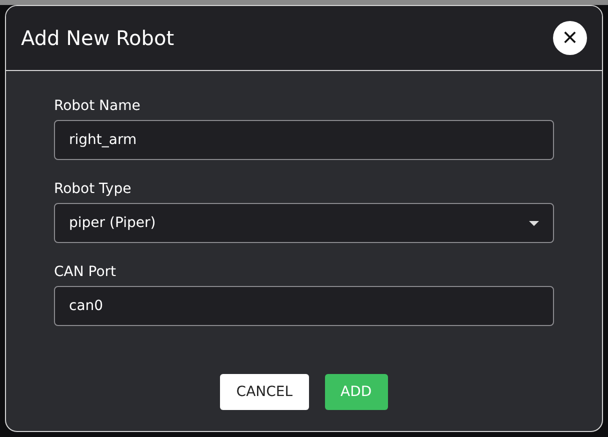 The image size is (608, 437). Describe the element at coordinates (570, 38) in the screenshot. I see `close-button: ×` at that location.